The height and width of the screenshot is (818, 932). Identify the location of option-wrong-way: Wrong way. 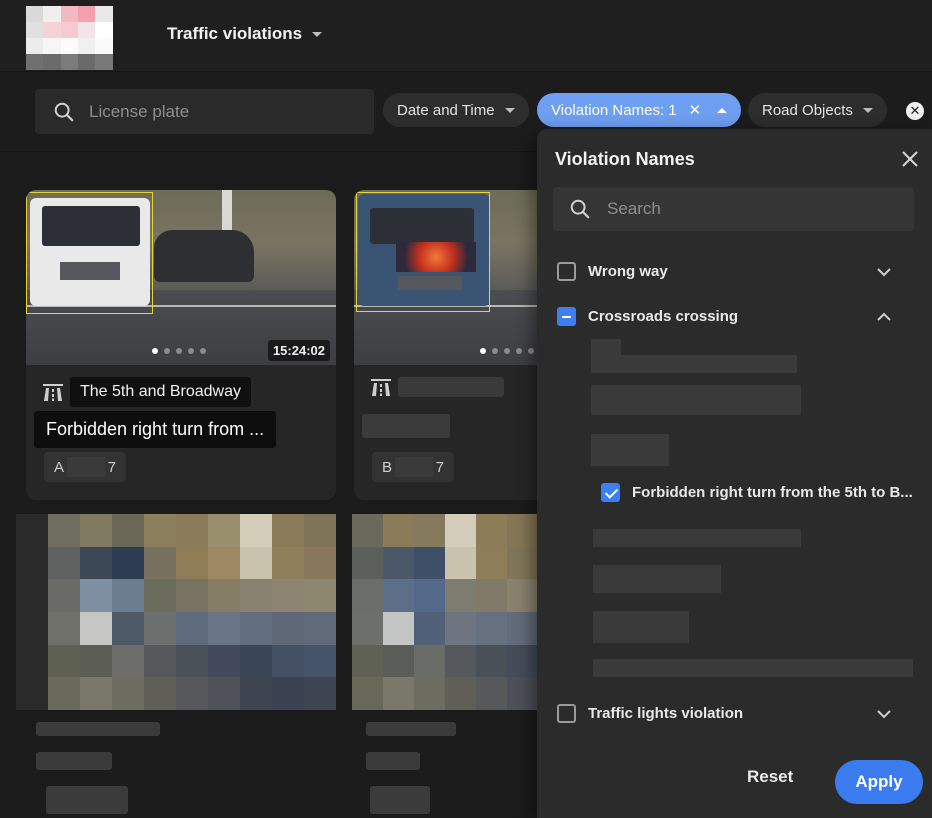
(612, 271).